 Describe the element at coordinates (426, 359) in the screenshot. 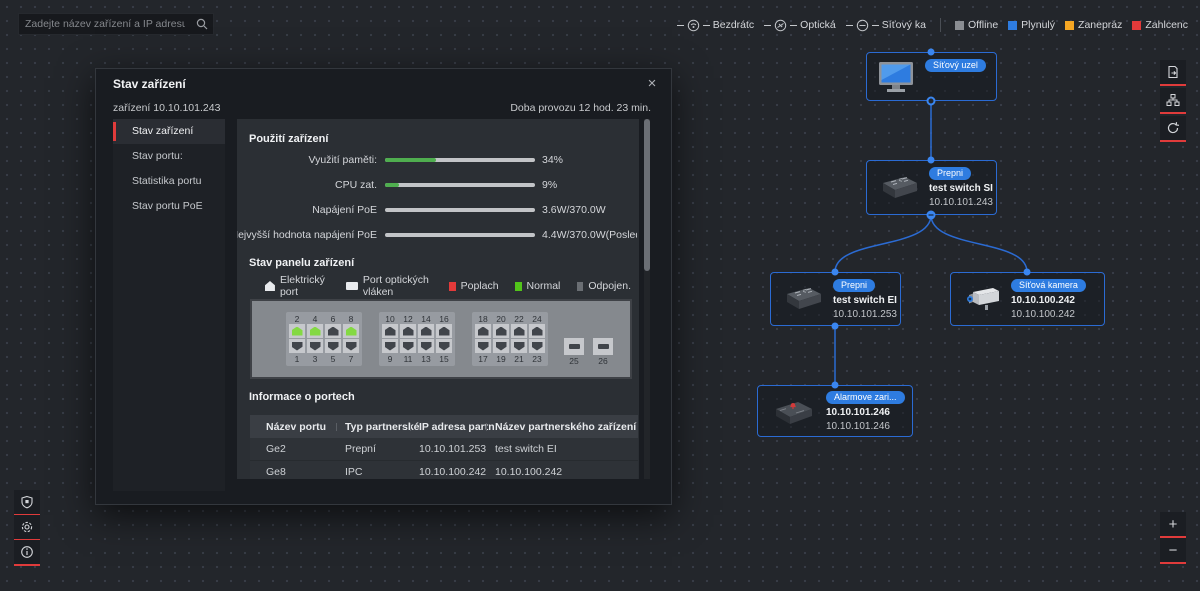

I see `port-number: 13` at that location.